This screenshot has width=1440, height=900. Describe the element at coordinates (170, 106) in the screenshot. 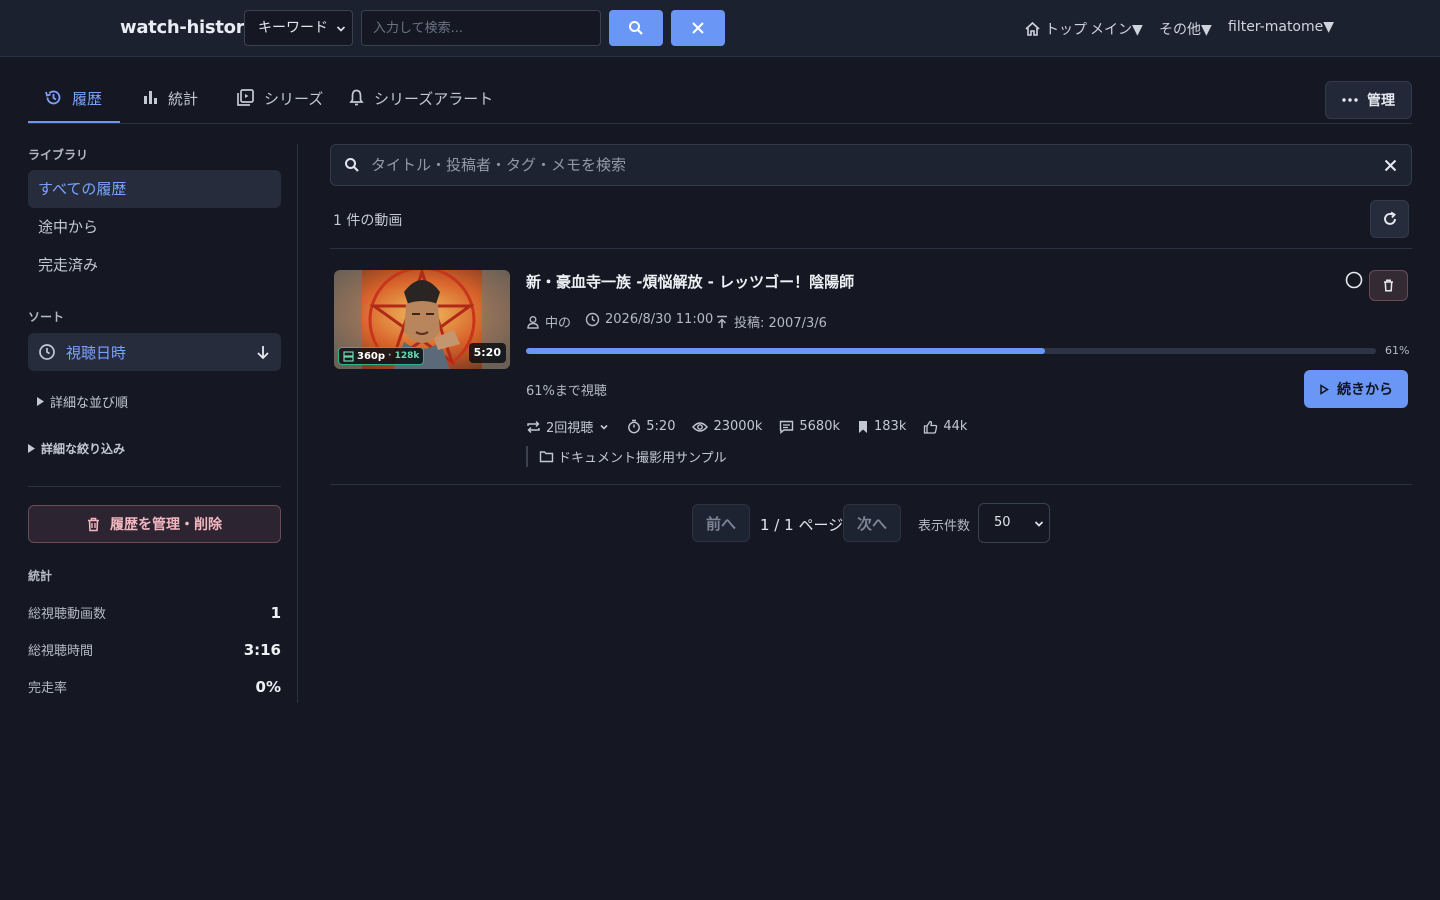

I see `tab-stats: 統計` at that location.